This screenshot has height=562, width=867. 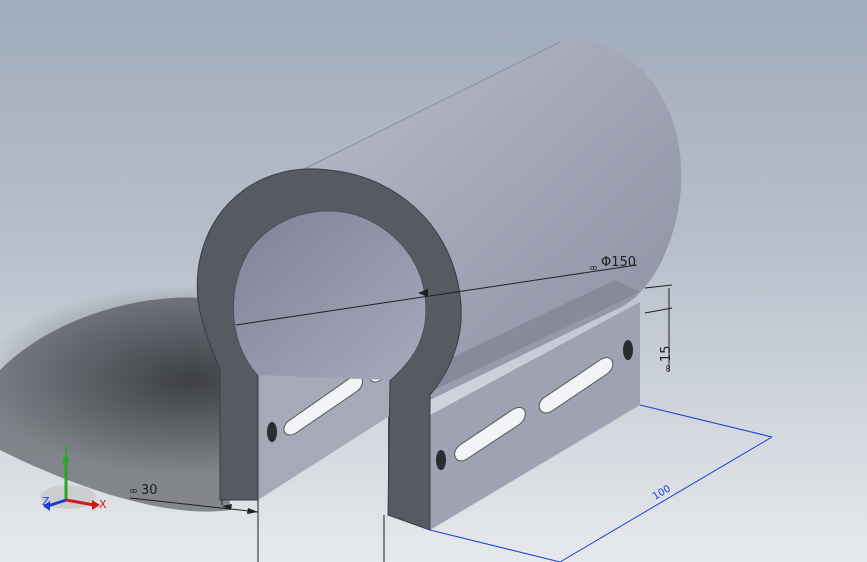 What do you see at coordinates (66, 450) in the screenshot?
I see `triad-y-label: Y` at bounding box center [66, 450].